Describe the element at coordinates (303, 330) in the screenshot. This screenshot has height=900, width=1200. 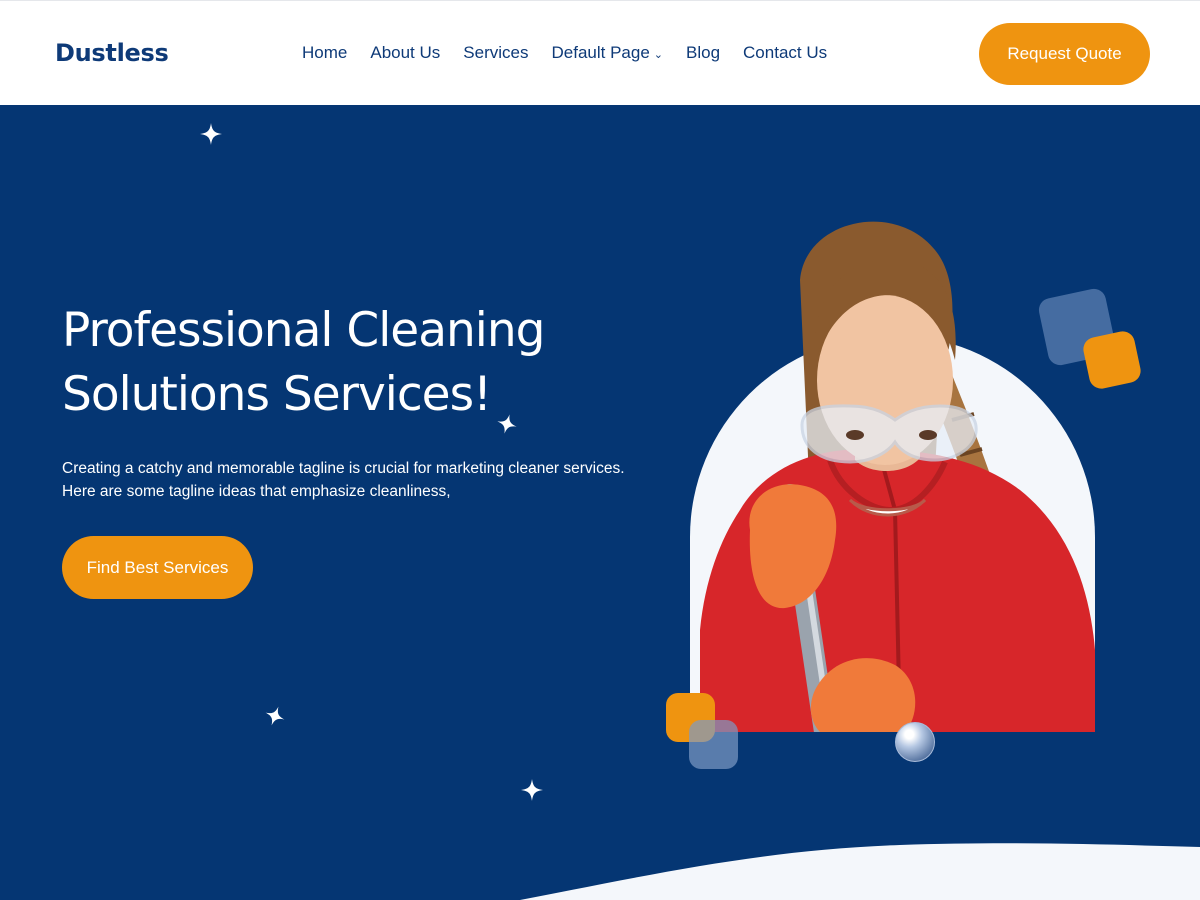
I see `hero-title-line1: Professional Cleaning` at that location.